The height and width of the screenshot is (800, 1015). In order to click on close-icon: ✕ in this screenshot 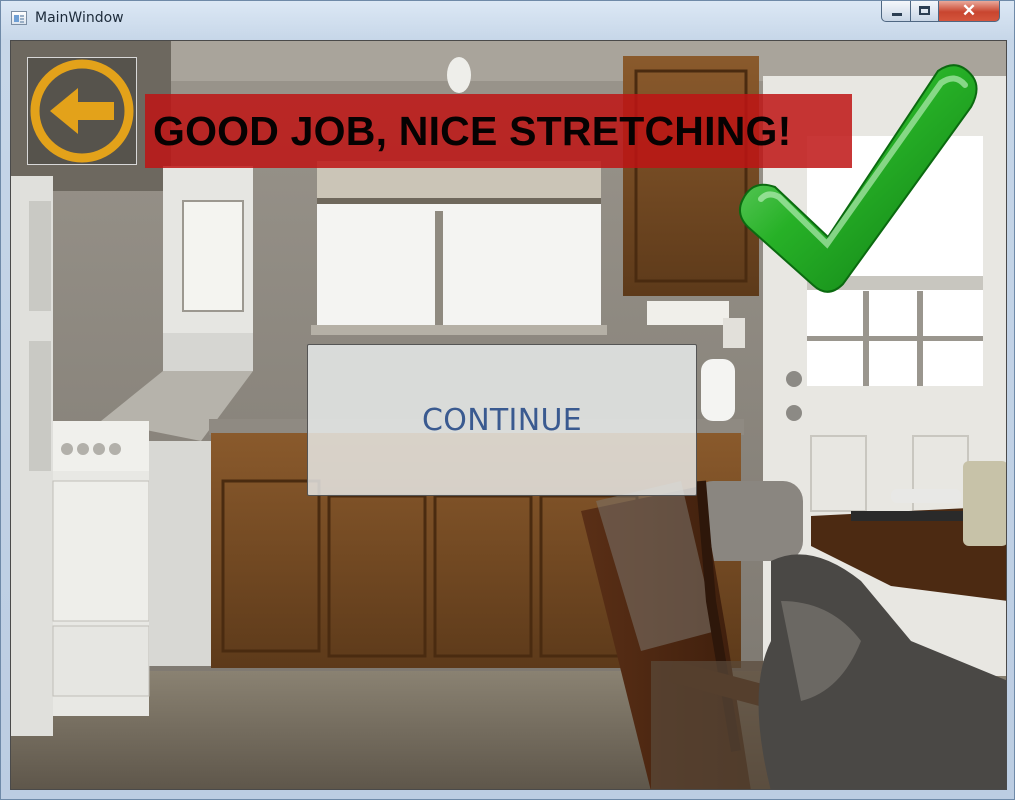, I will do `click(969, 10)`.